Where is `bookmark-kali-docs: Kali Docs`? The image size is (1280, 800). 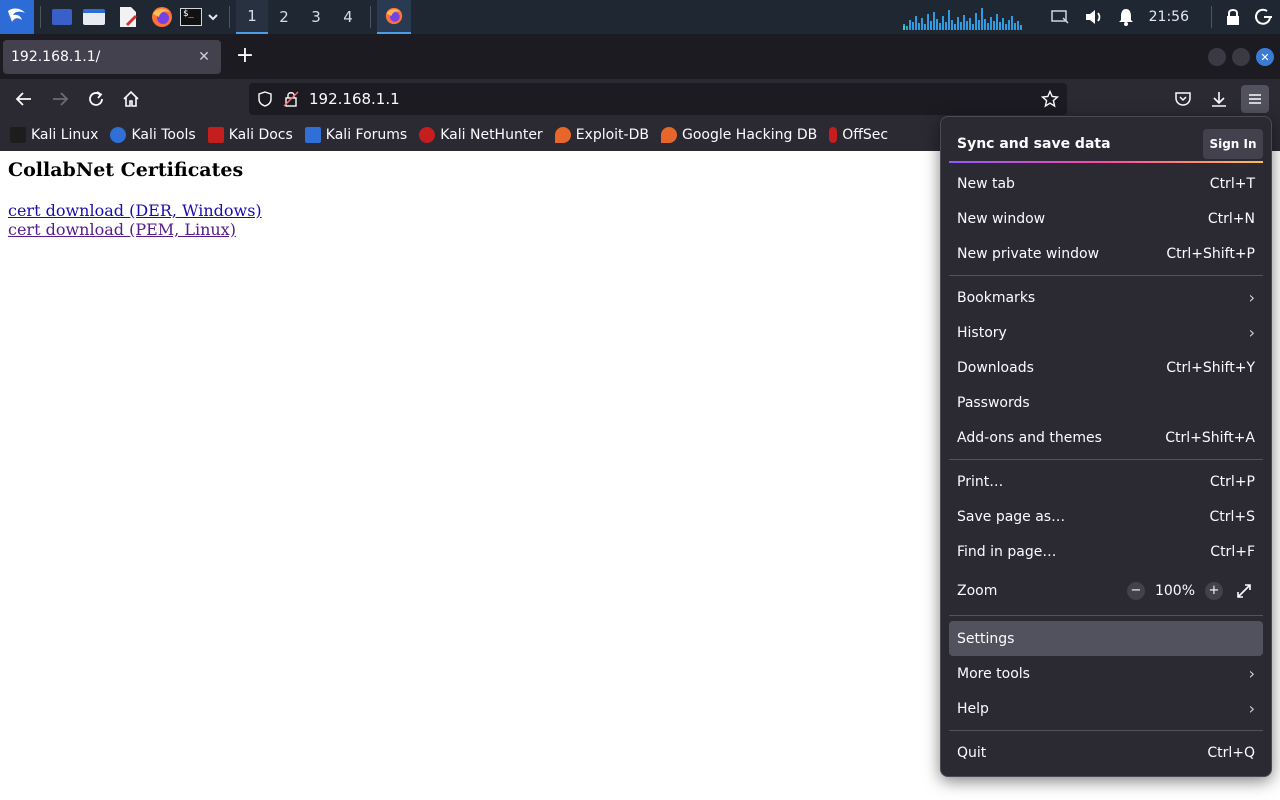 bookmark-kali-docs: Kali Docs is located at coordinates (250, 135).